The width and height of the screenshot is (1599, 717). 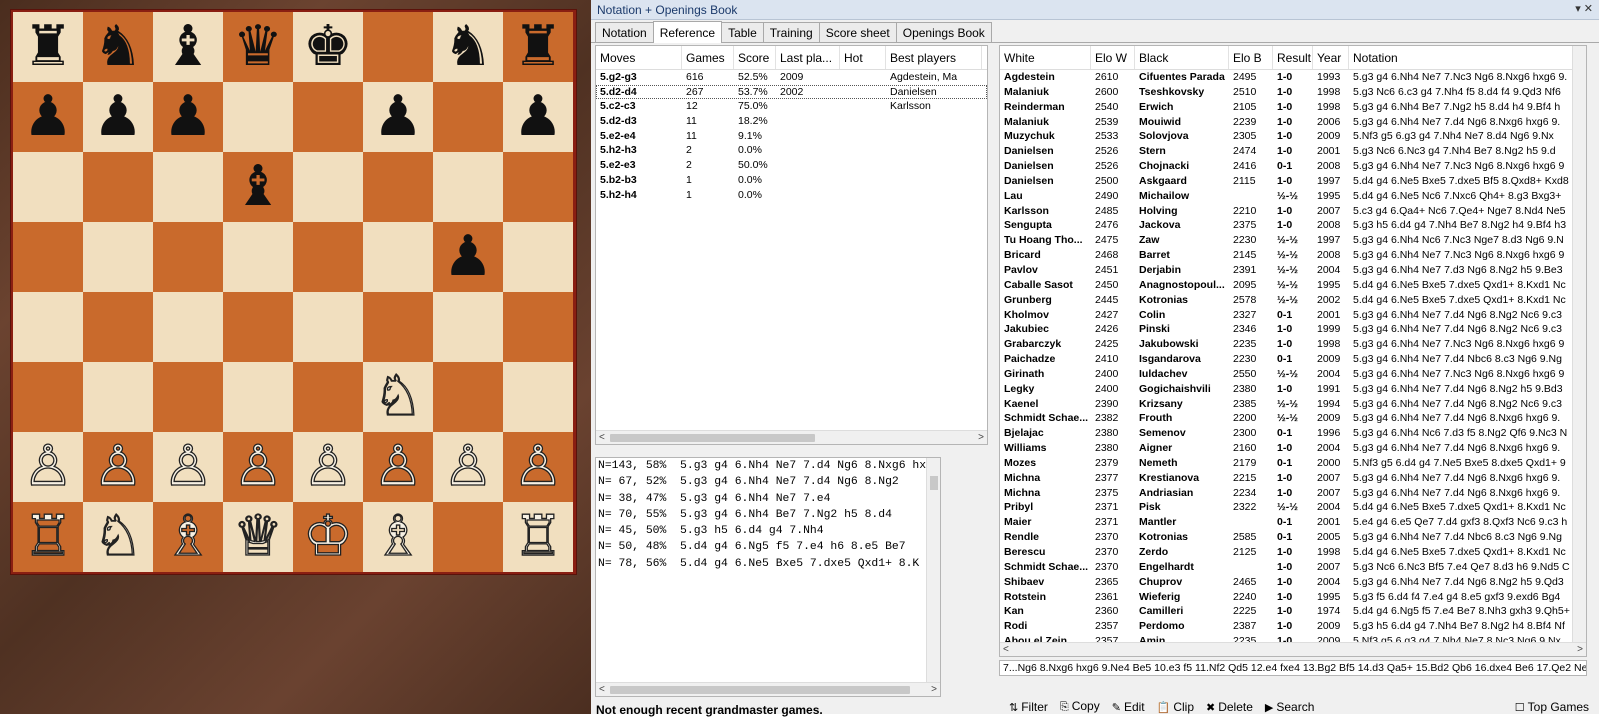 I want to click on board-square: ♘, so click(x=118, y=537).